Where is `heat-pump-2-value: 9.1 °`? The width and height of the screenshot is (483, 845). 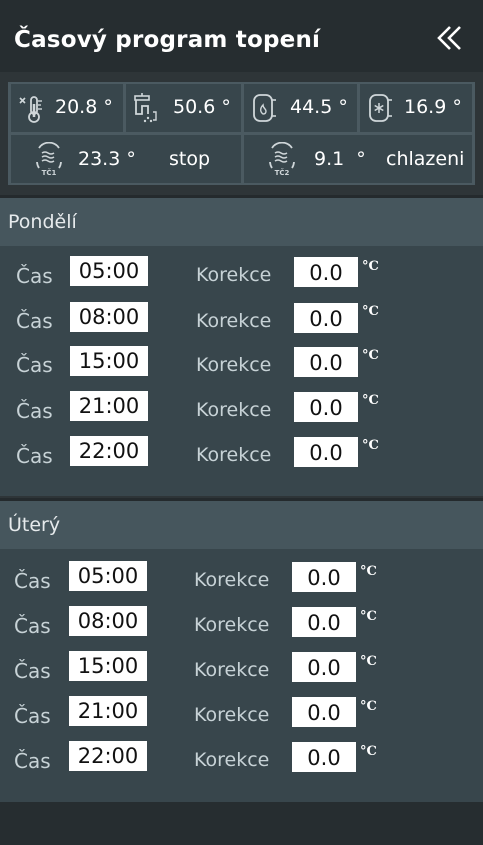
heat-pump-2-value: 9.1 ° is located at coordinates (340, 159).